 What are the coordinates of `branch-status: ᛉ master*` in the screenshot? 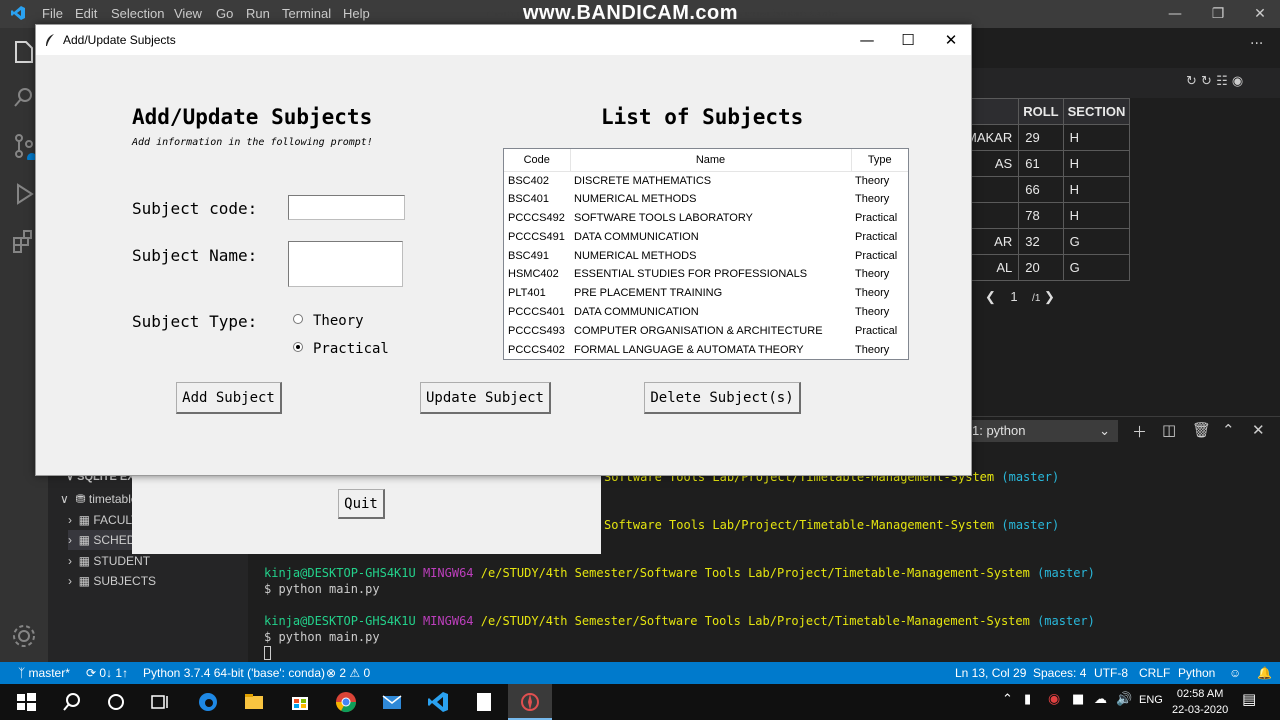 It's located at (44, 673).